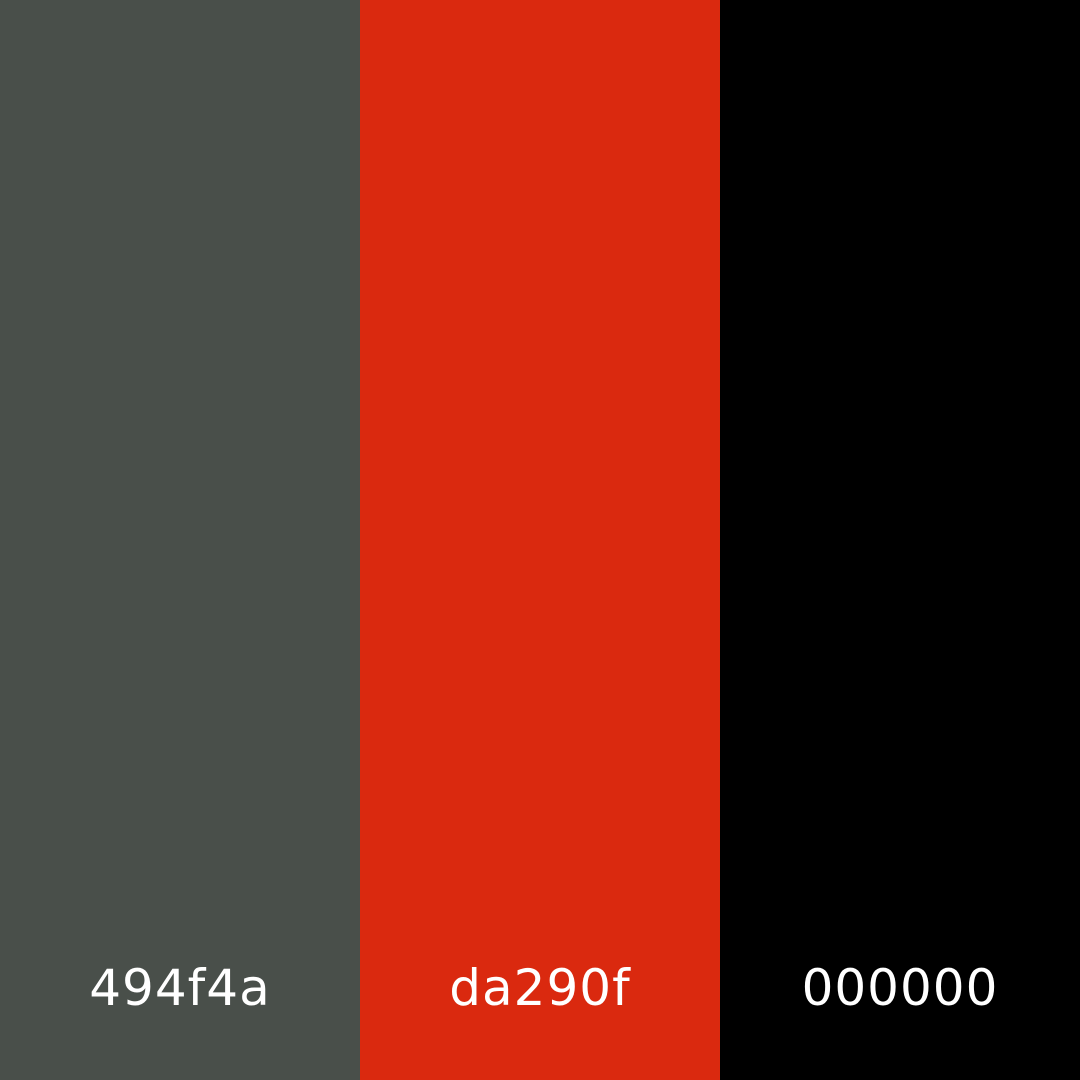 Image resolution: width=1080 pixels, height=1080 pixels. I want to click on swatch-hex-label-1: 494f4a, so click(180, 988).